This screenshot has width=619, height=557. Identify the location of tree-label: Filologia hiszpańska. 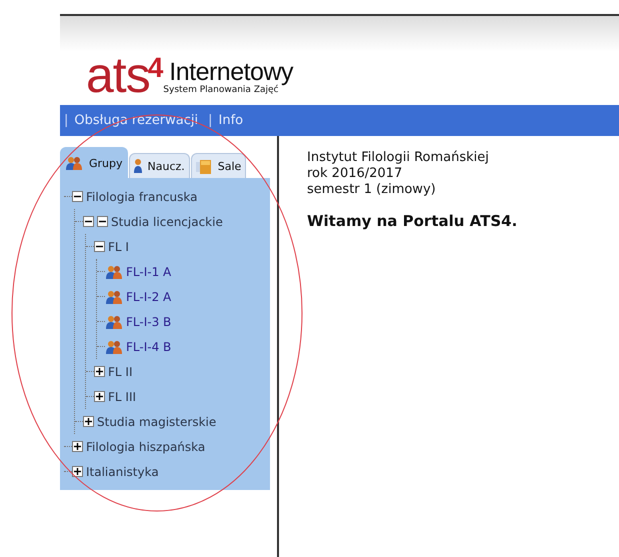
(146, 447).